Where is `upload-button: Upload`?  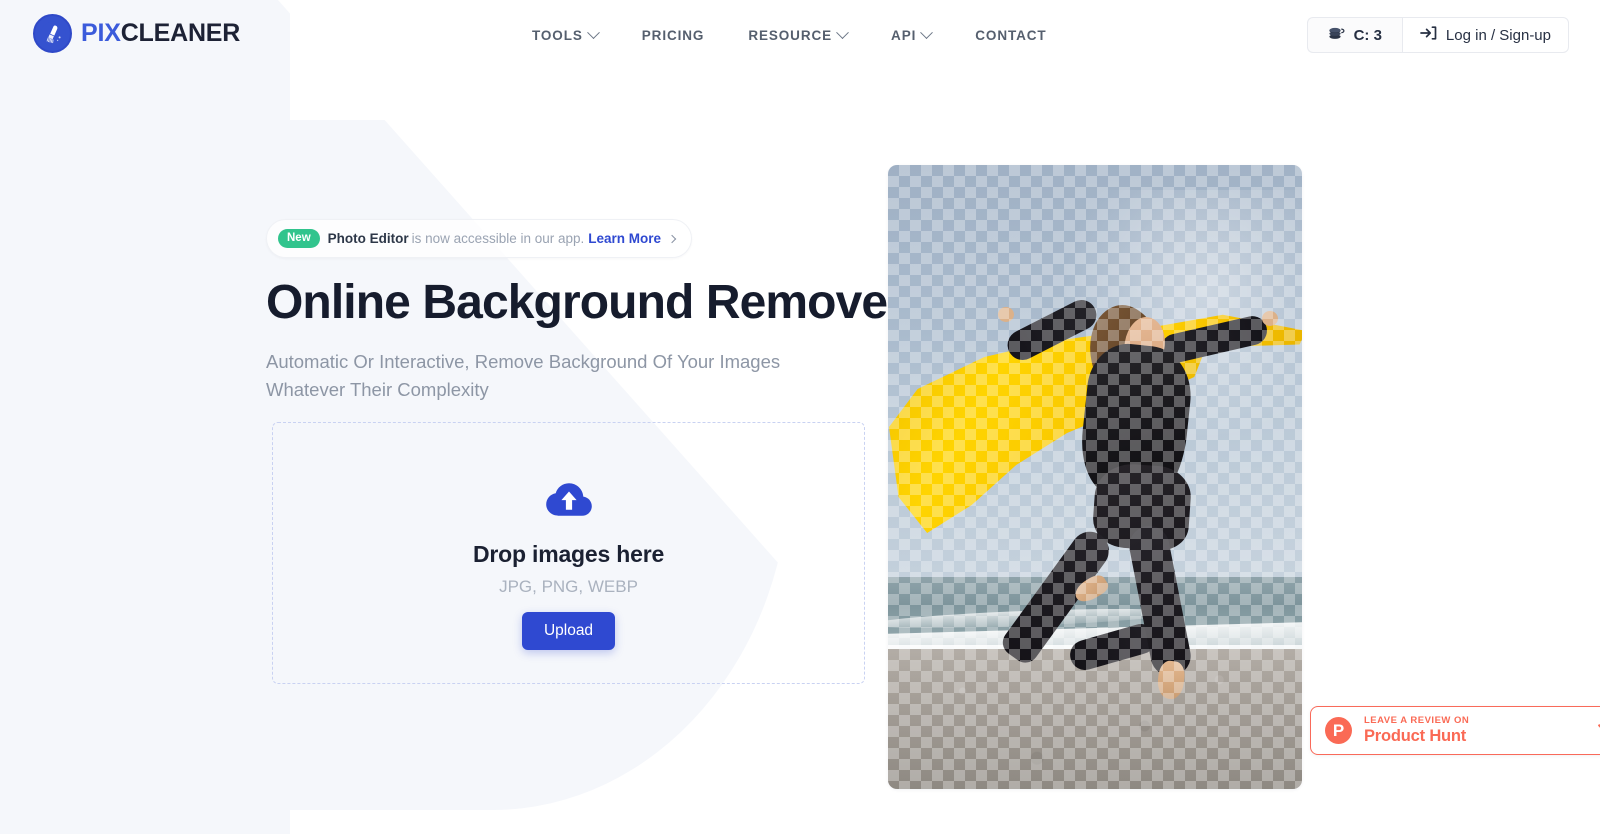
upload-button: Upload is located at coordinates (568, 631).